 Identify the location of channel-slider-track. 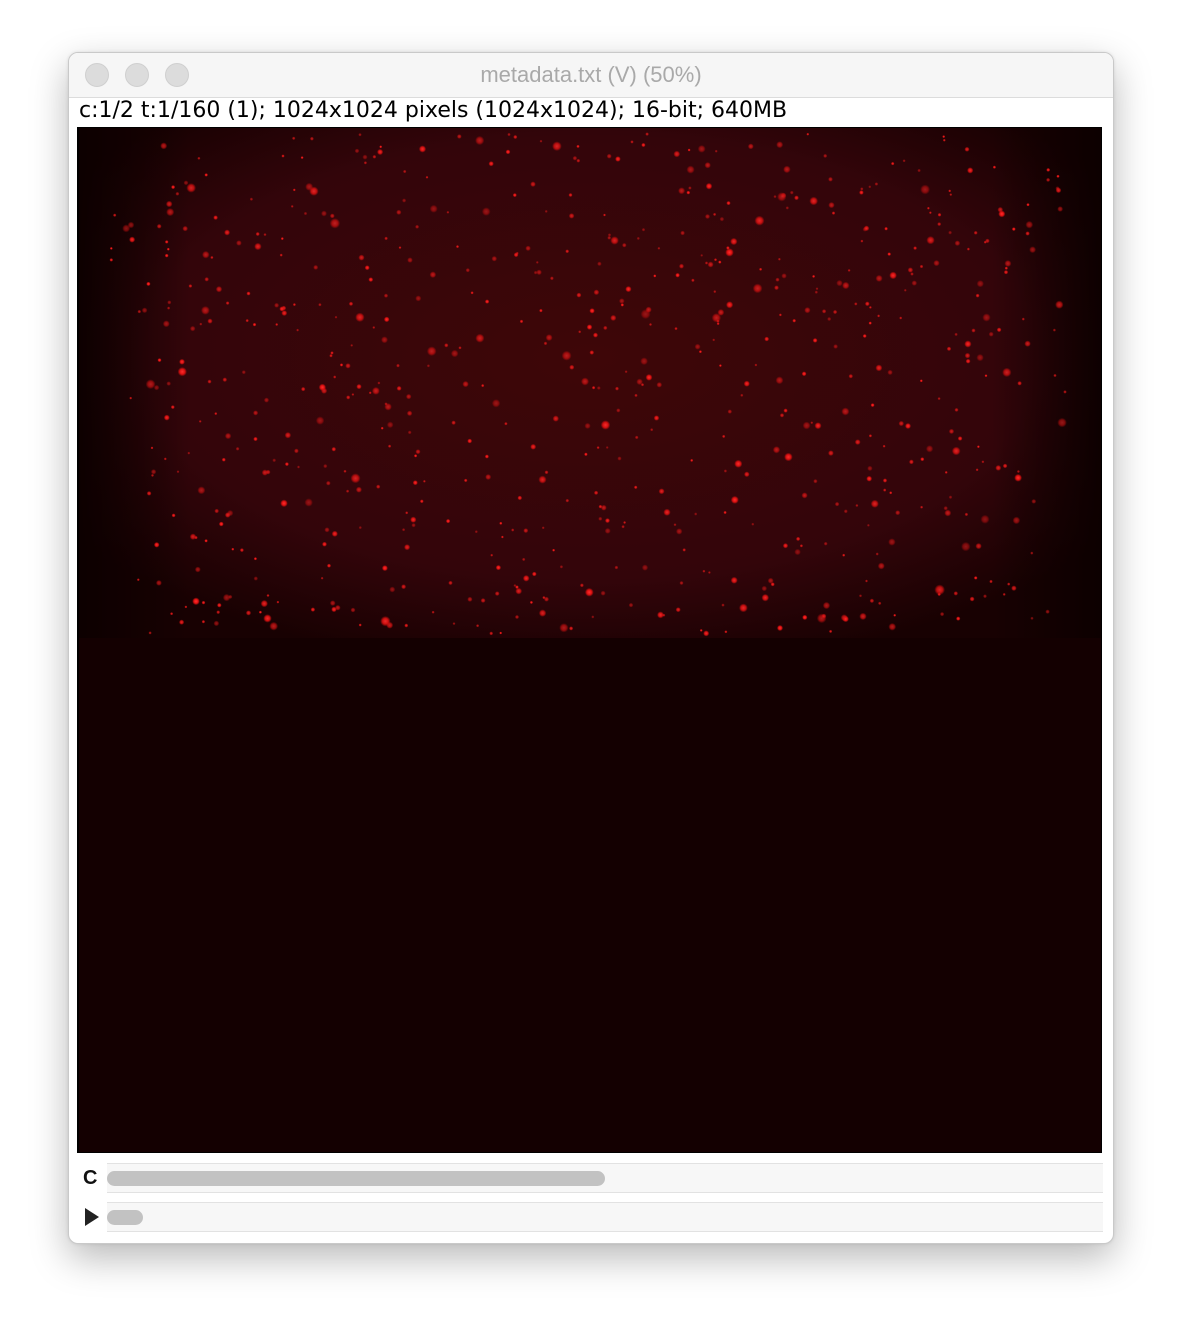
(605, 1178).